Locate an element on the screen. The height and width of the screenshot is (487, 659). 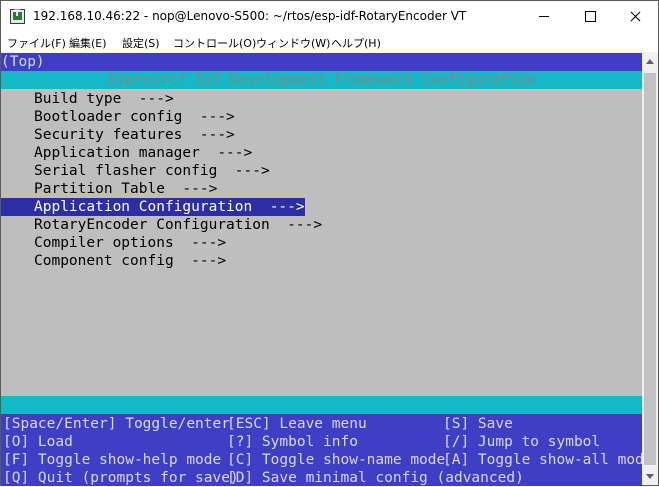
hotkey-toggle-enter: [Space/Enter] Toggle/enter is located at coordinates (116, 424).